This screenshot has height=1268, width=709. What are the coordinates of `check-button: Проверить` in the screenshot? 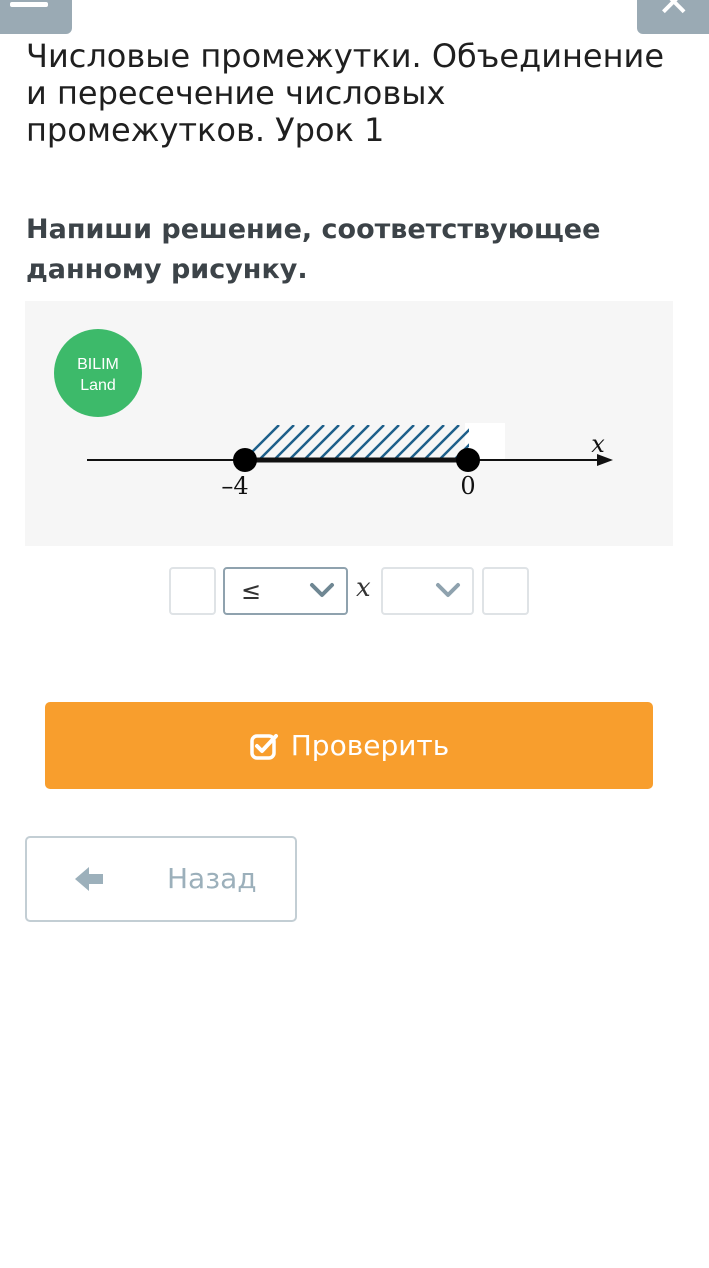 It's located at (349, 745).